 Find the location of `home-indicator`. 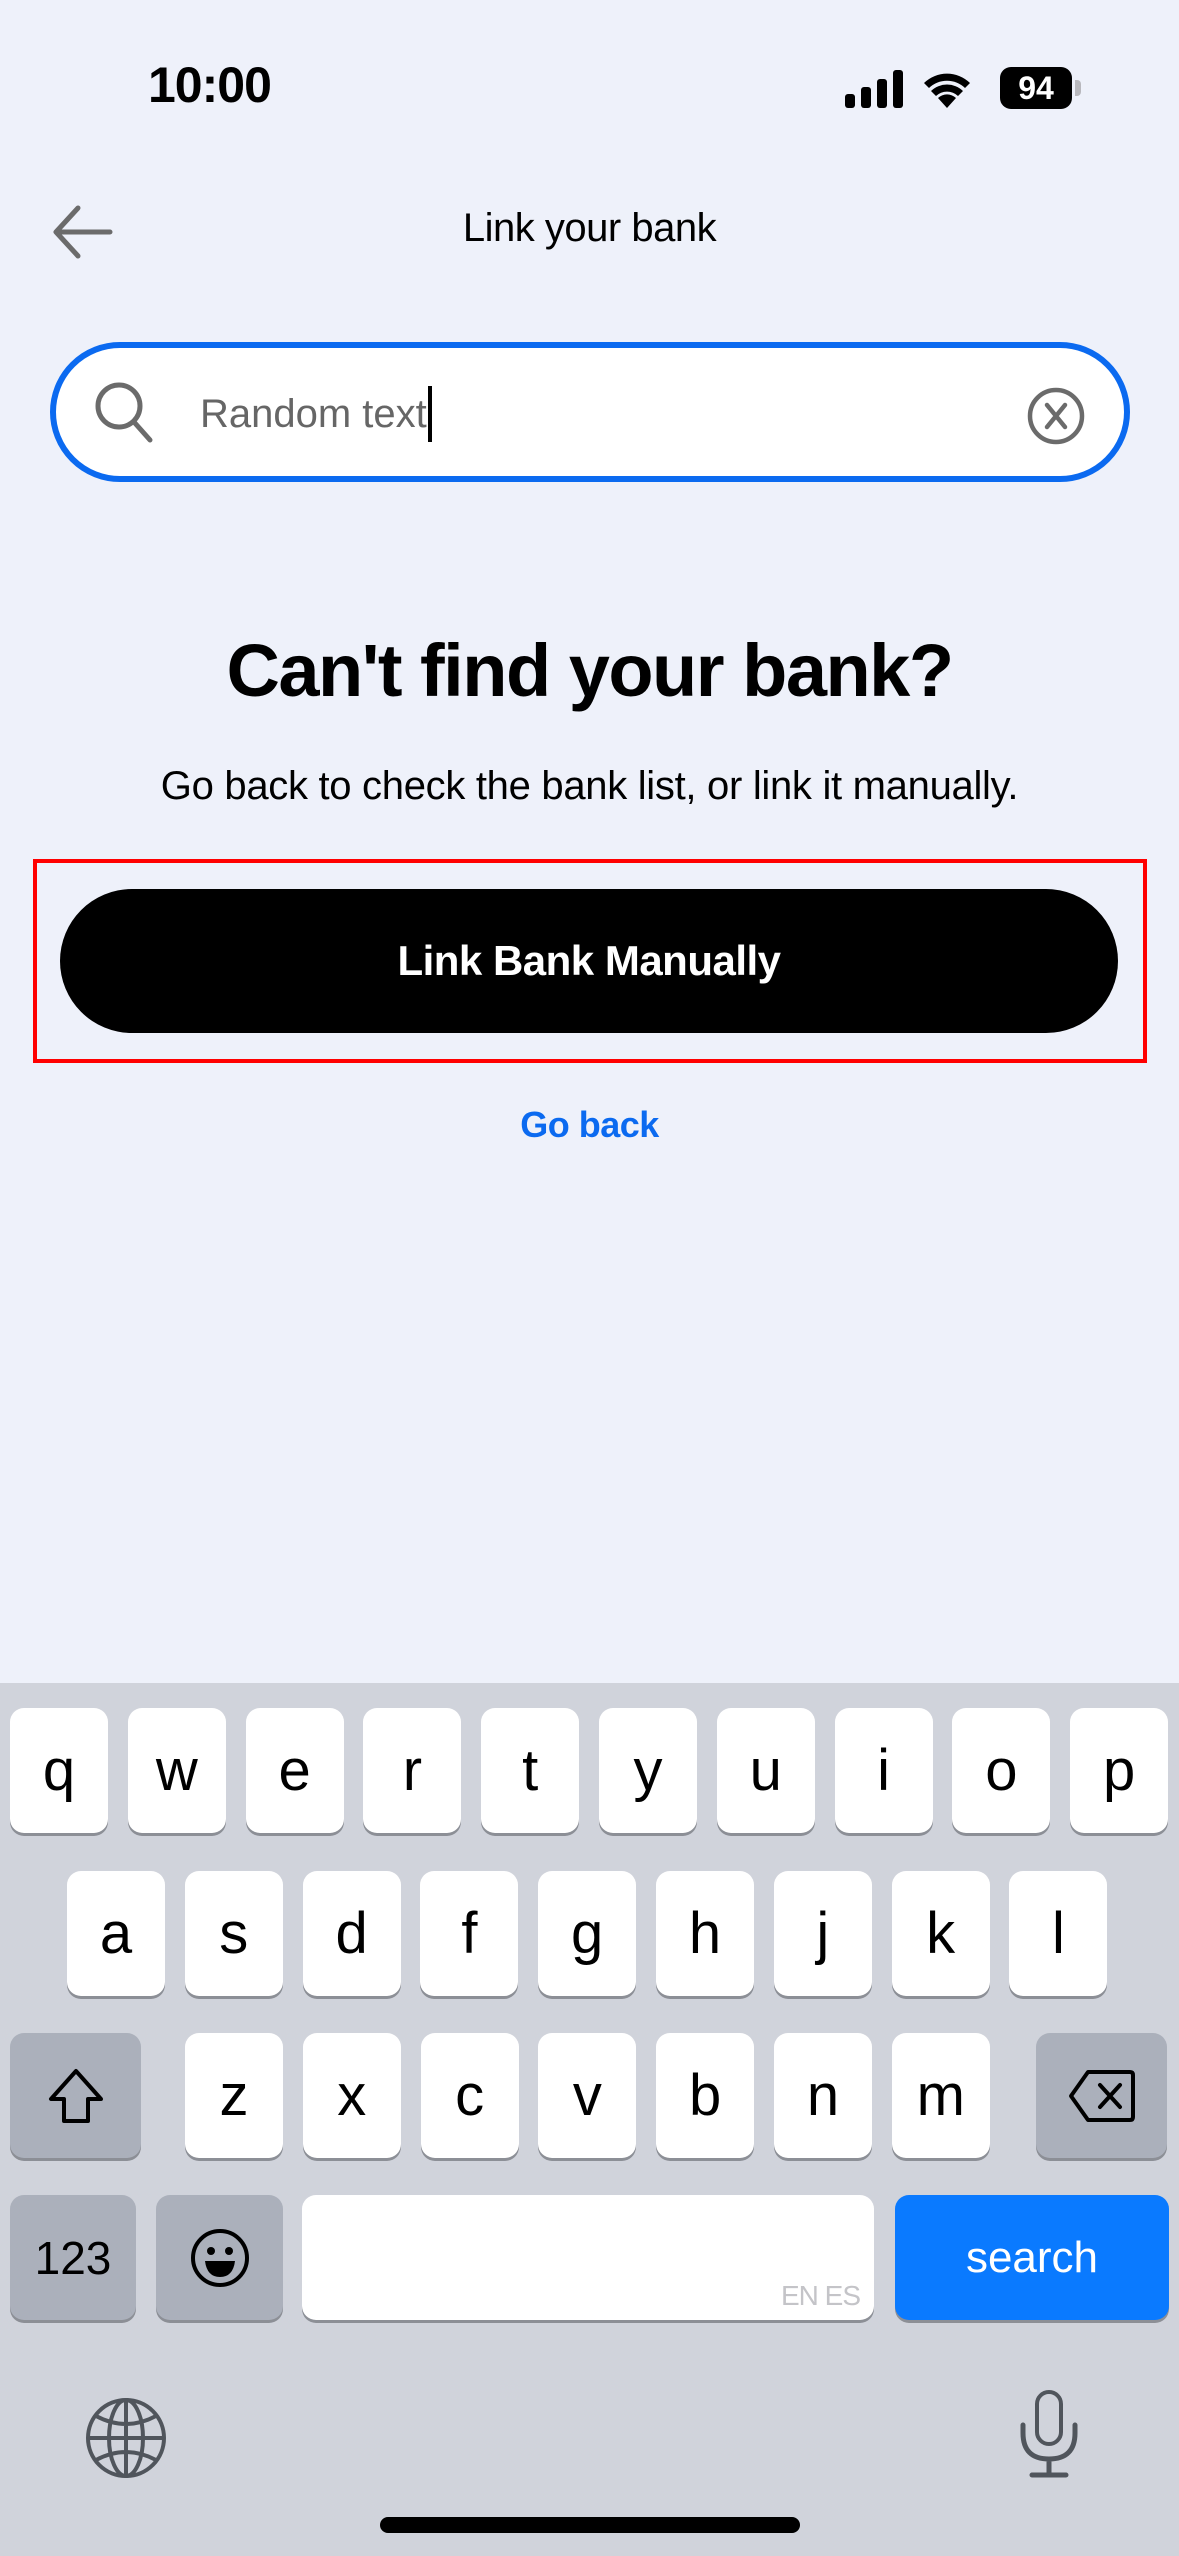

home-indicator is located at coordinates (590, 2525).